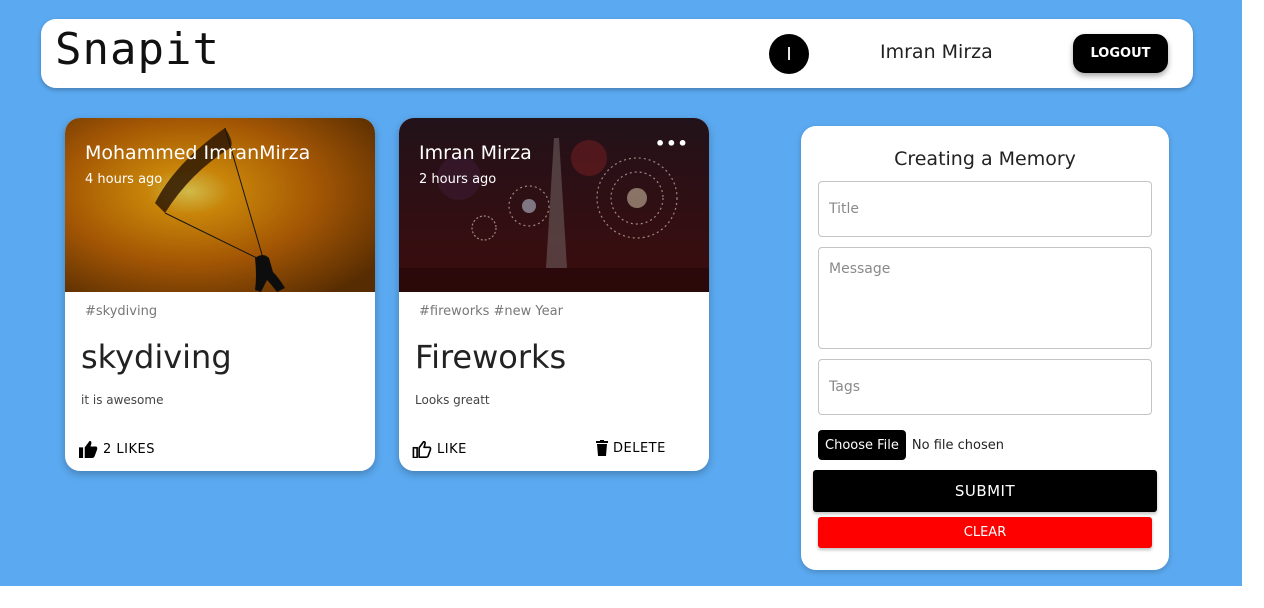 Image resolution: width=1264 pixels, height=608 pixels. What do you see at coordinates (985, 159) in the screenshot?
I see `form-heading: Creating a Memory` at bounding box center [985, 159].